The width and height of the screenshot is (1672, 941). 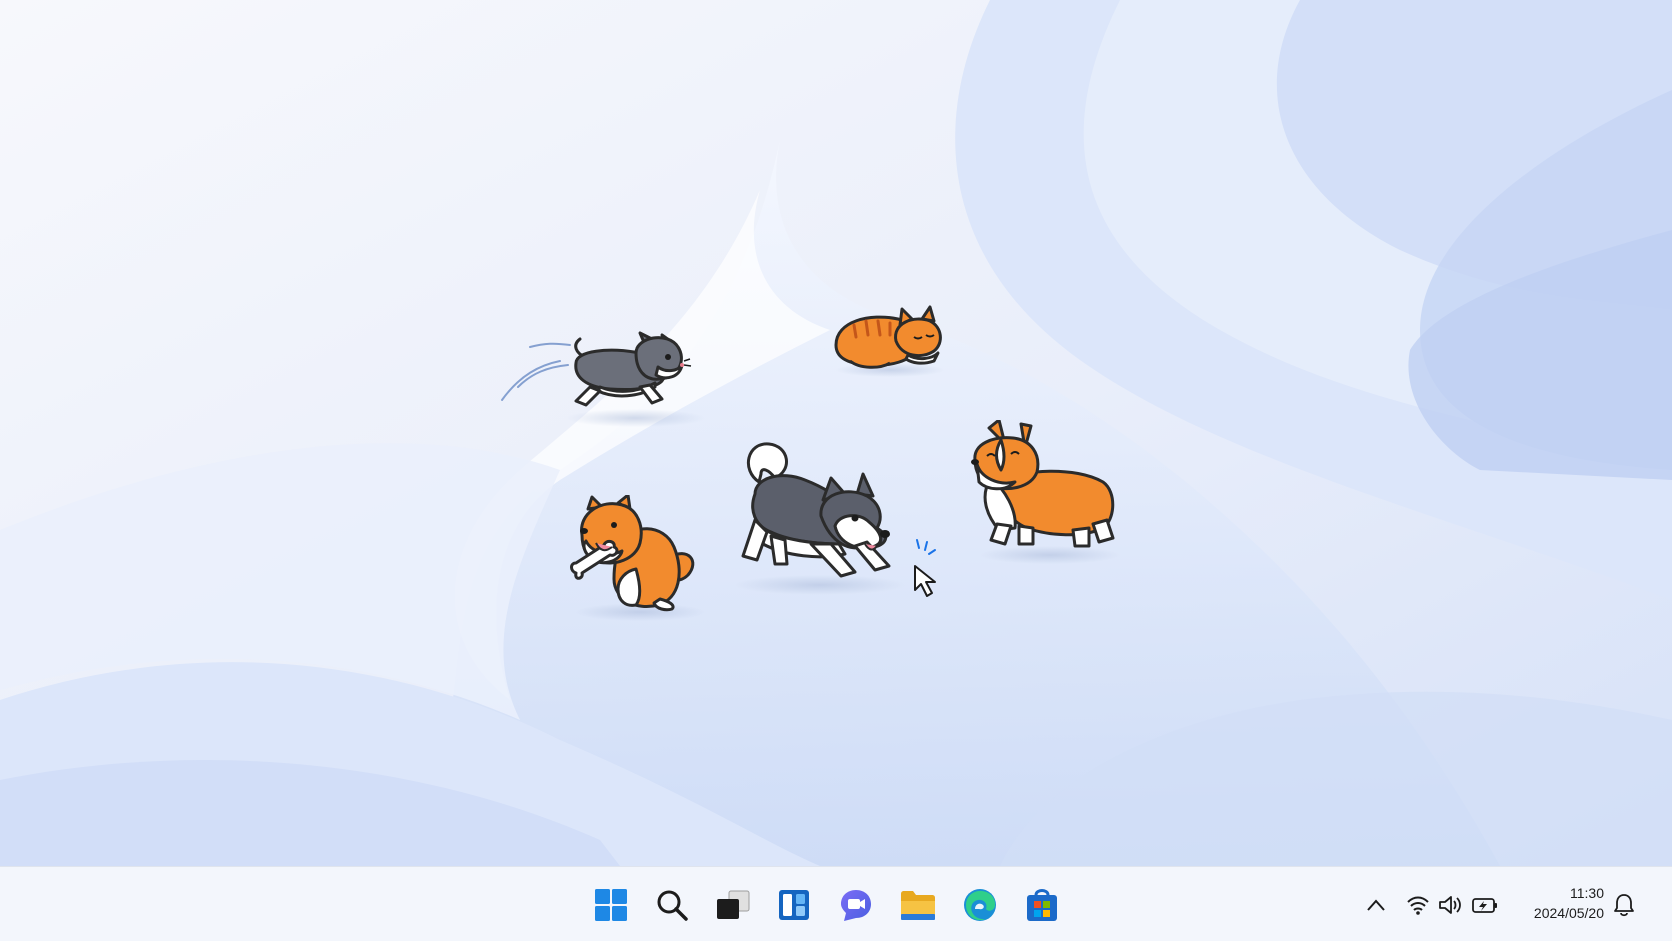 I want to click on widgets-button, so click(x=794, y=905).